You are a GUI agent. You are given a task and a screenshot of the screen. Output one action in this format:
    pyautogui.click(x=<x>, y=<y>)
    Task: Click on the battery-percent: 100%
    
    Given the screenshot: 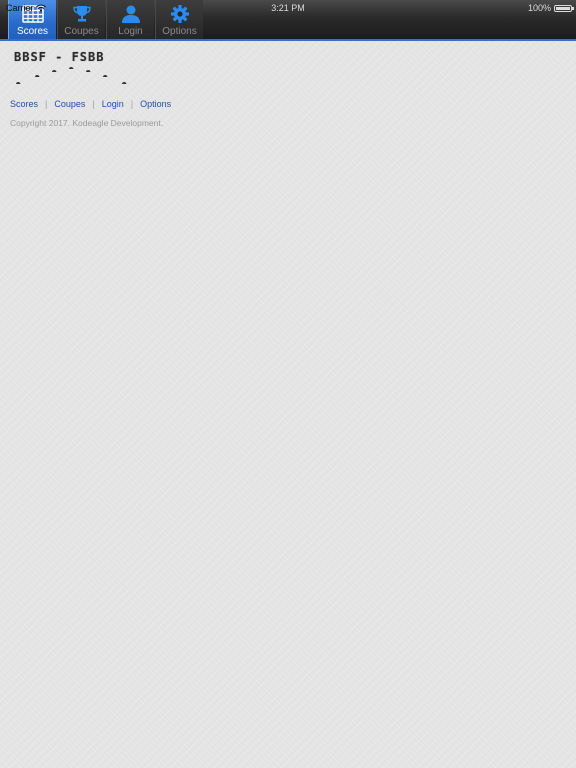 What is the action you would take?
    pyautogui.click(x=539, y=8)
    